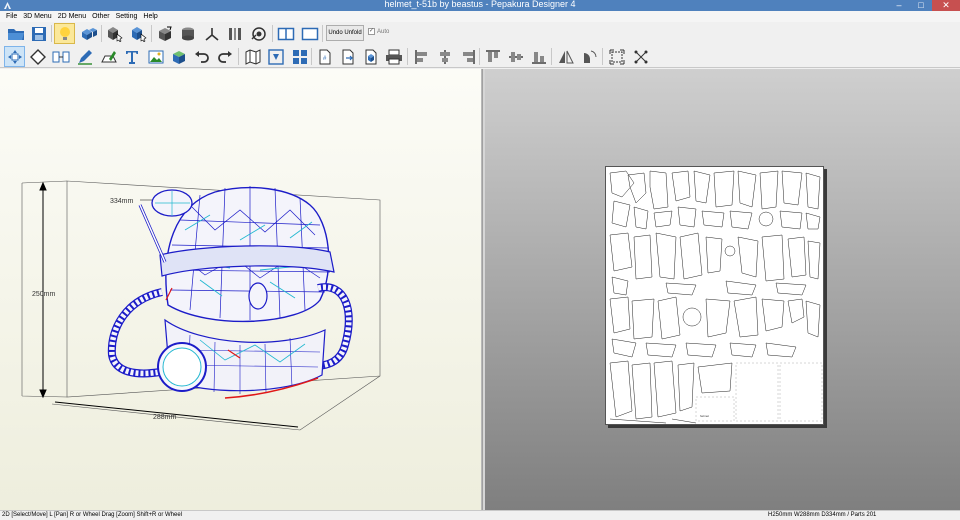 Image resolution: width=960 pixels, height=520 pixels. Describe the element at coordinates (371, 31) in the screenshot. I see `auto-checkbox-box: ✓` at that location.